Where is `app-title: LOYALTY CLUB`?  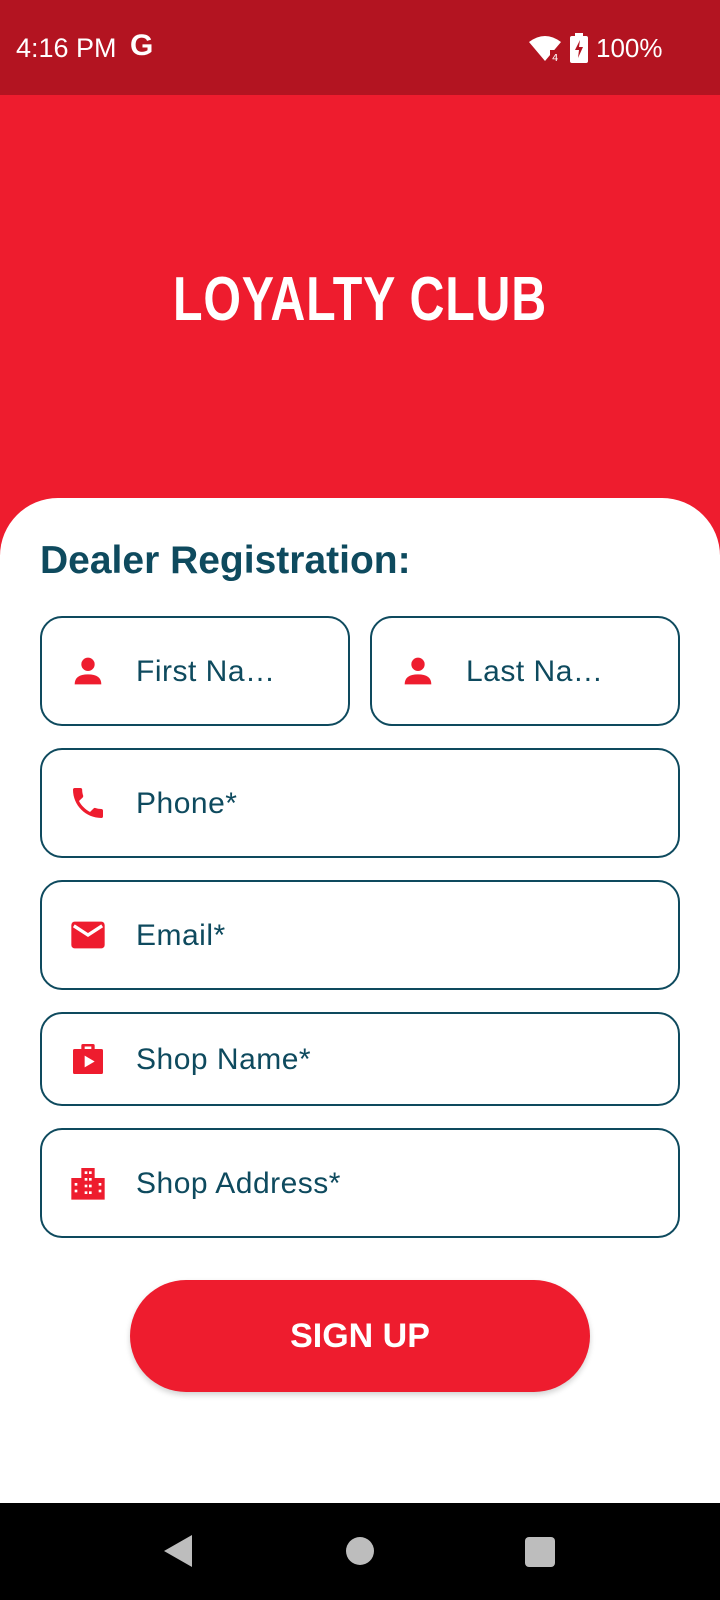 app-title: LOYALTY CLUB is located at coordinates (360, 299).